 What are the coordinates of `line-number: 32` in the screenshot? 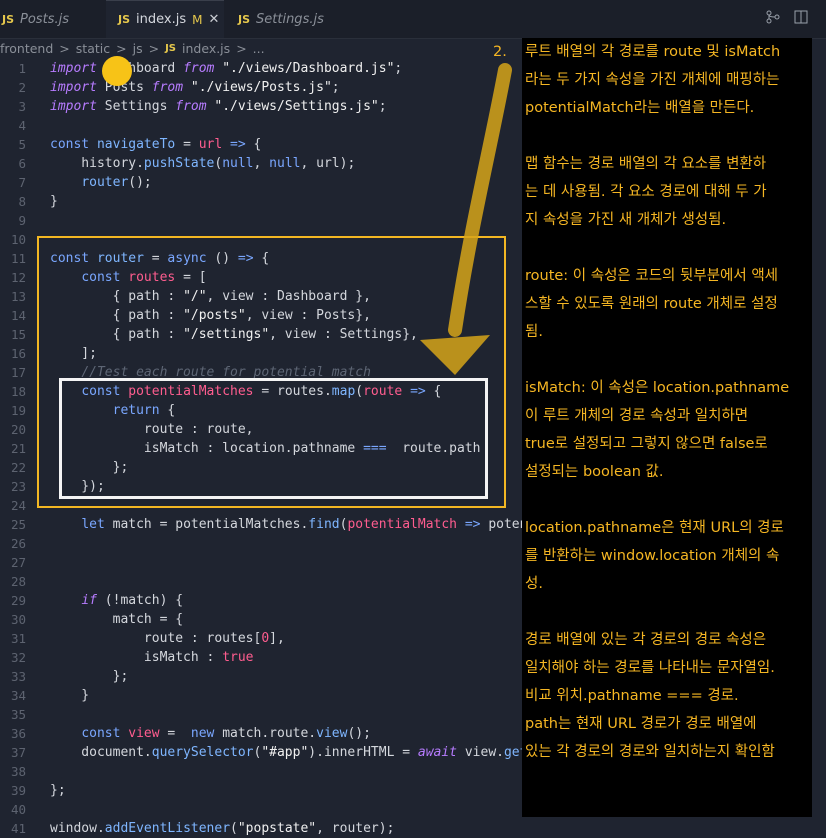 It's located at (18, 657).